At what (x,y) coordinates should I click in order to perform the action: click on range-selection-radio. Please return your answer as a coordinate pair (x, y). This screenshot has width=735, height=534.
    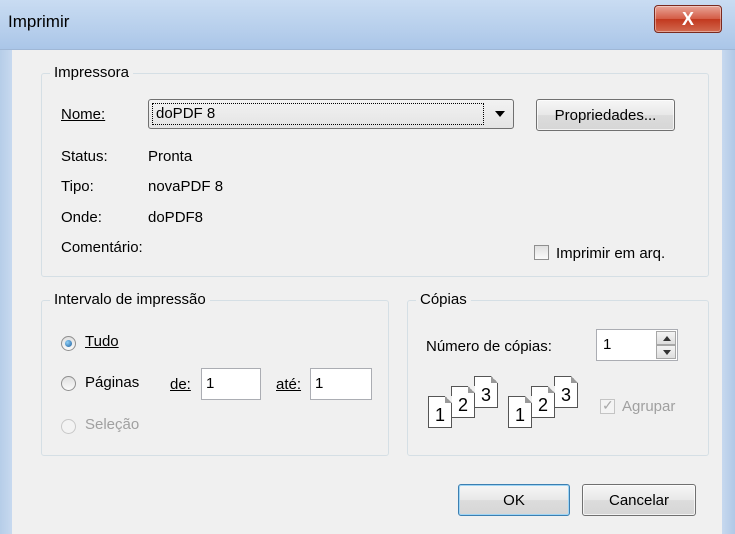
    Looking at the image, I should click on (68, 426).